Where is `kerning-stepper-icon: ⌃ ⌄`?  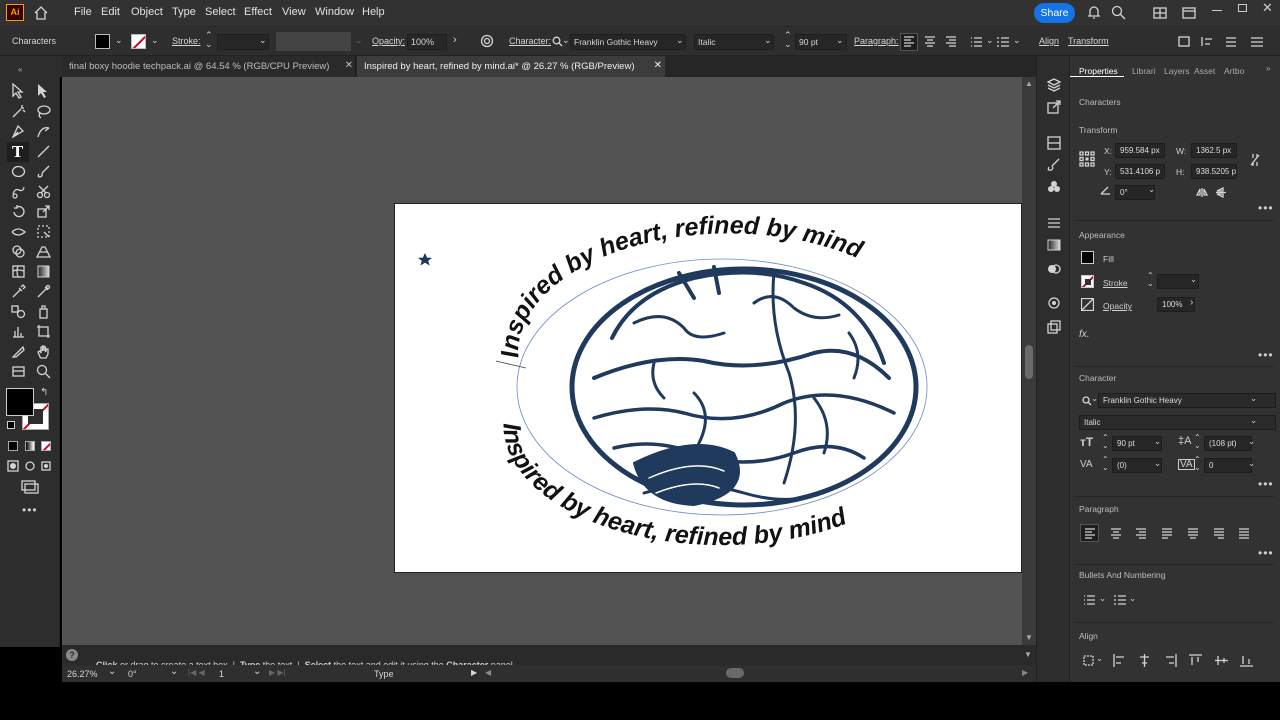
kerning-stepper-icon: ⌃ ⌄ is located at coordinates (1105, 464).